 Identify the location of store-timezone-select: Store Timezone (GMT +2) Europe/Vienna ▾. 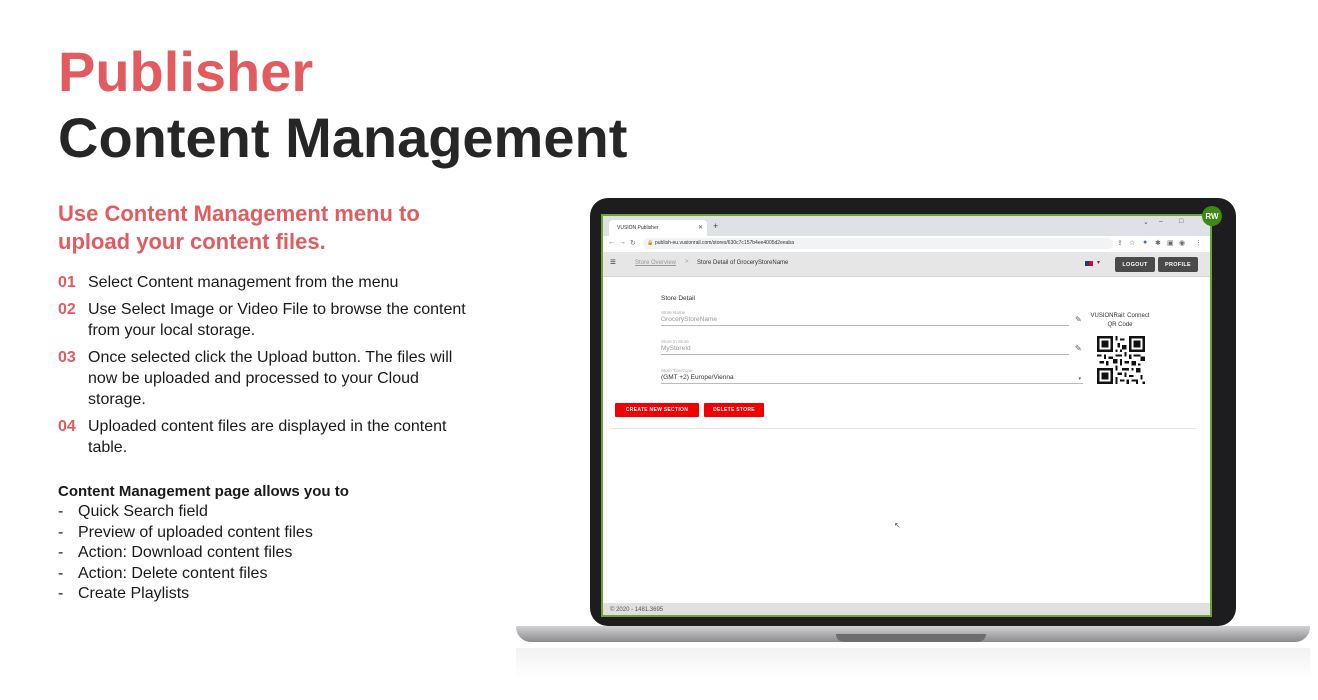
(872, 376).